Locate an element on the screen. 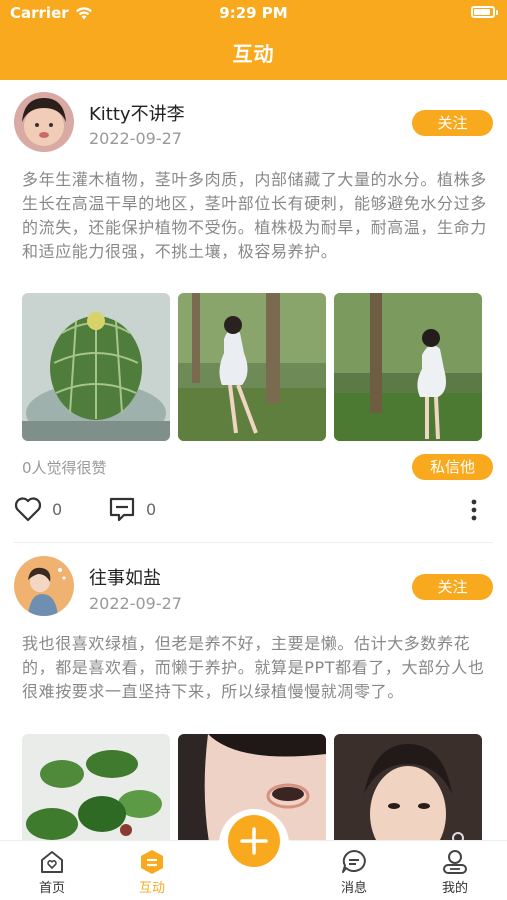  tab-label: 我的 is located at coordinates (454, 888).